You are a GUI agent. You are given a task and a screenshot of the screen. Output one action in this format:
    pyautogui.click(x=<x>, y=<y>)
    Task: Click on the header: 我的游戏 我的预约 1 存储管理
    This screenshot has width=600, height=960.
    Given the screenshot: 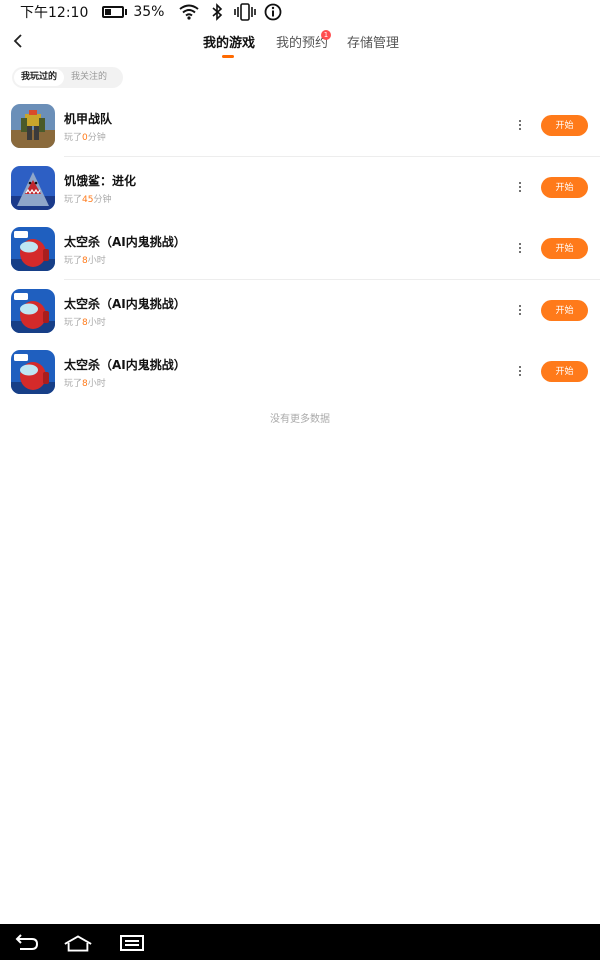 What is the action you would take?
    pyautogui.click(x=300, y=42)
    